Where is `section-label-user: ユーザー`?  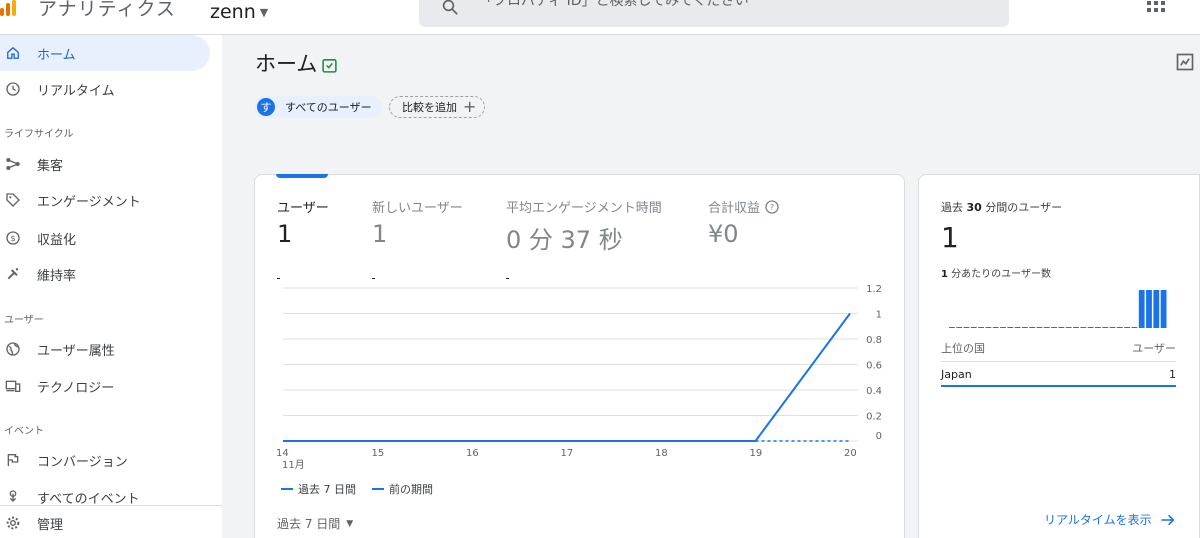
section-label-user: ユーザー is located at coordinates (24, 320).